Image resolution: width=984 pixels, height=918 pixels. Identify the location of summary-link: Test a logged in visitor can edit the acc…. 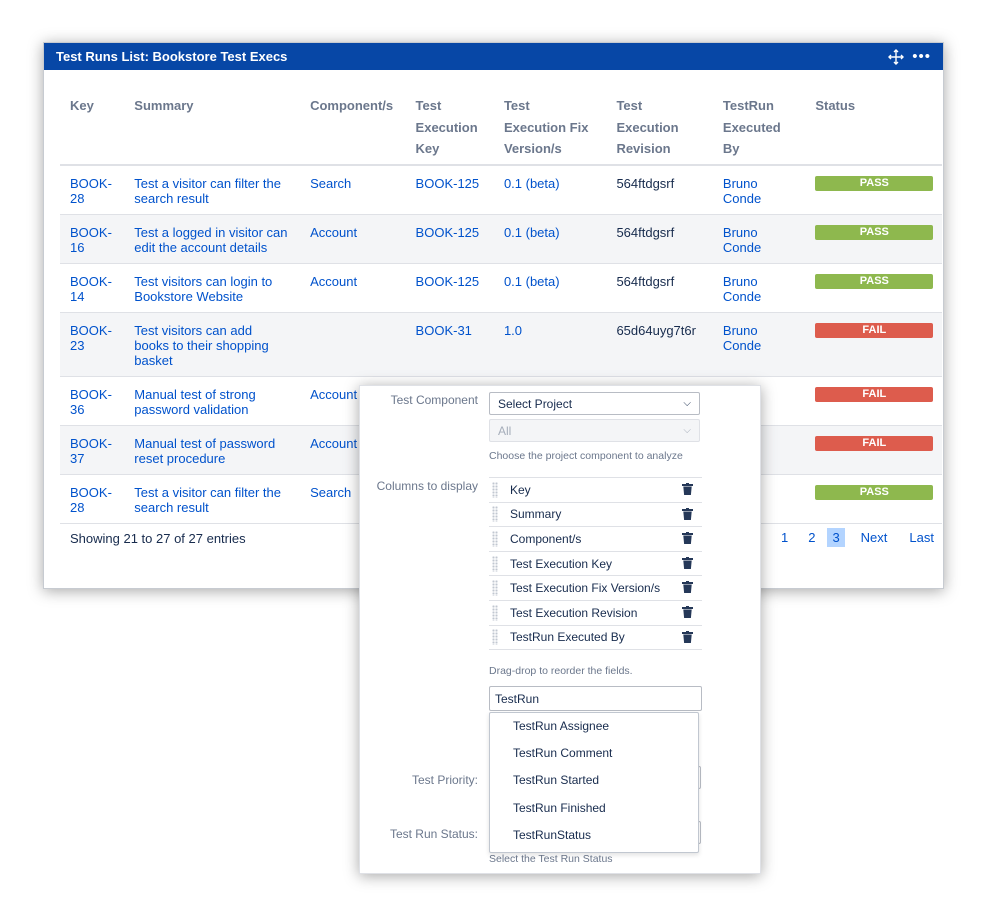
(212, 239).